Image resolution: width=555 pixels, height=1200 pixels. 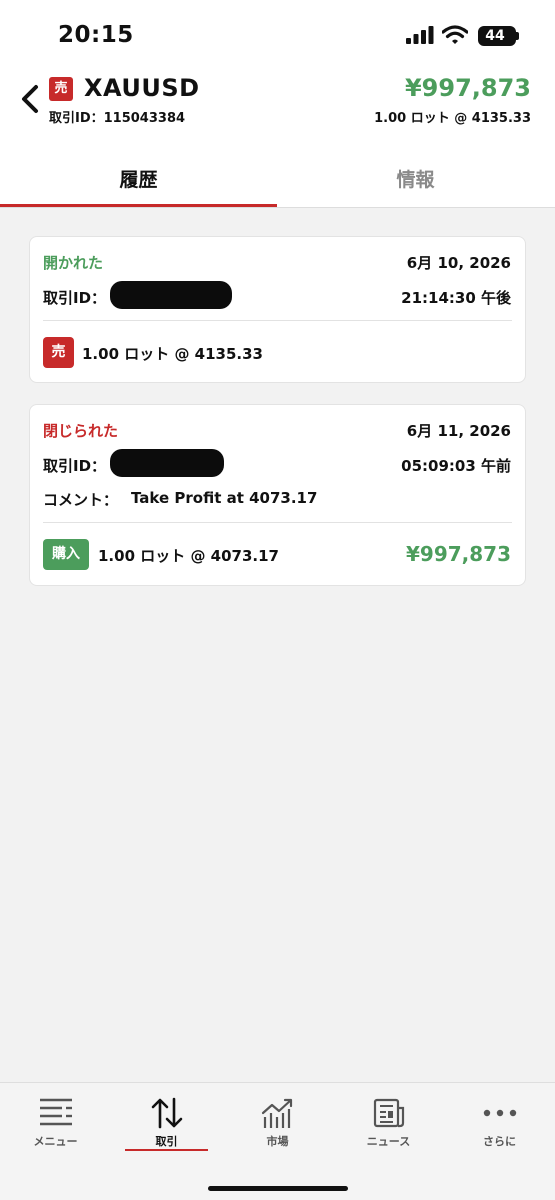 I want to click on cellular-signal-icon, so click(x=420, y=35).